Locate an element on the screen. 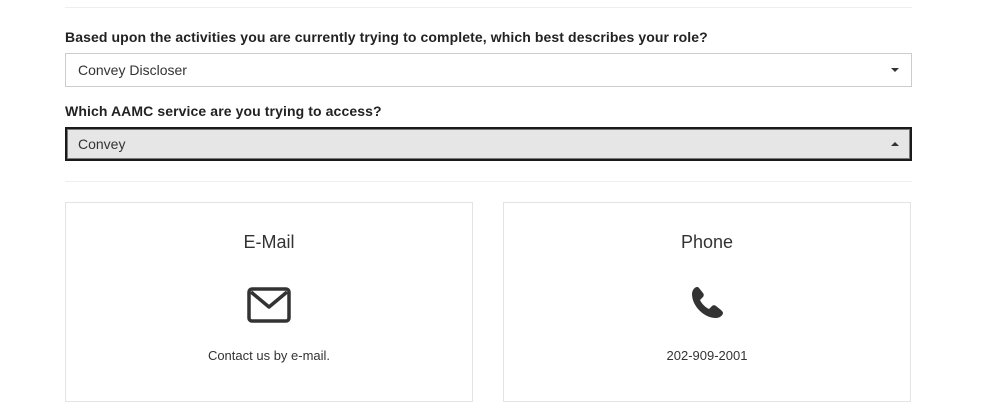 The height and width of the screenshot is (408, 983). section-divider is located at coordinates (488, 181).